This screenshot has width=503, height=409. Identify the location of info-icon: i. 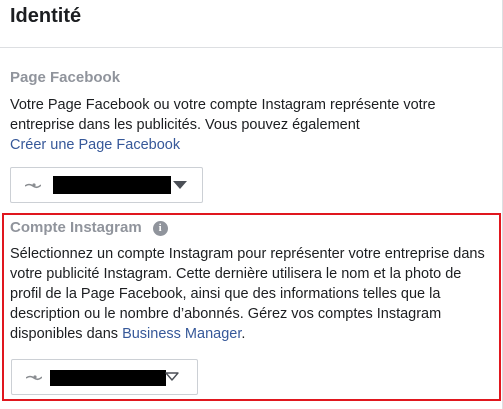
(160, 228).